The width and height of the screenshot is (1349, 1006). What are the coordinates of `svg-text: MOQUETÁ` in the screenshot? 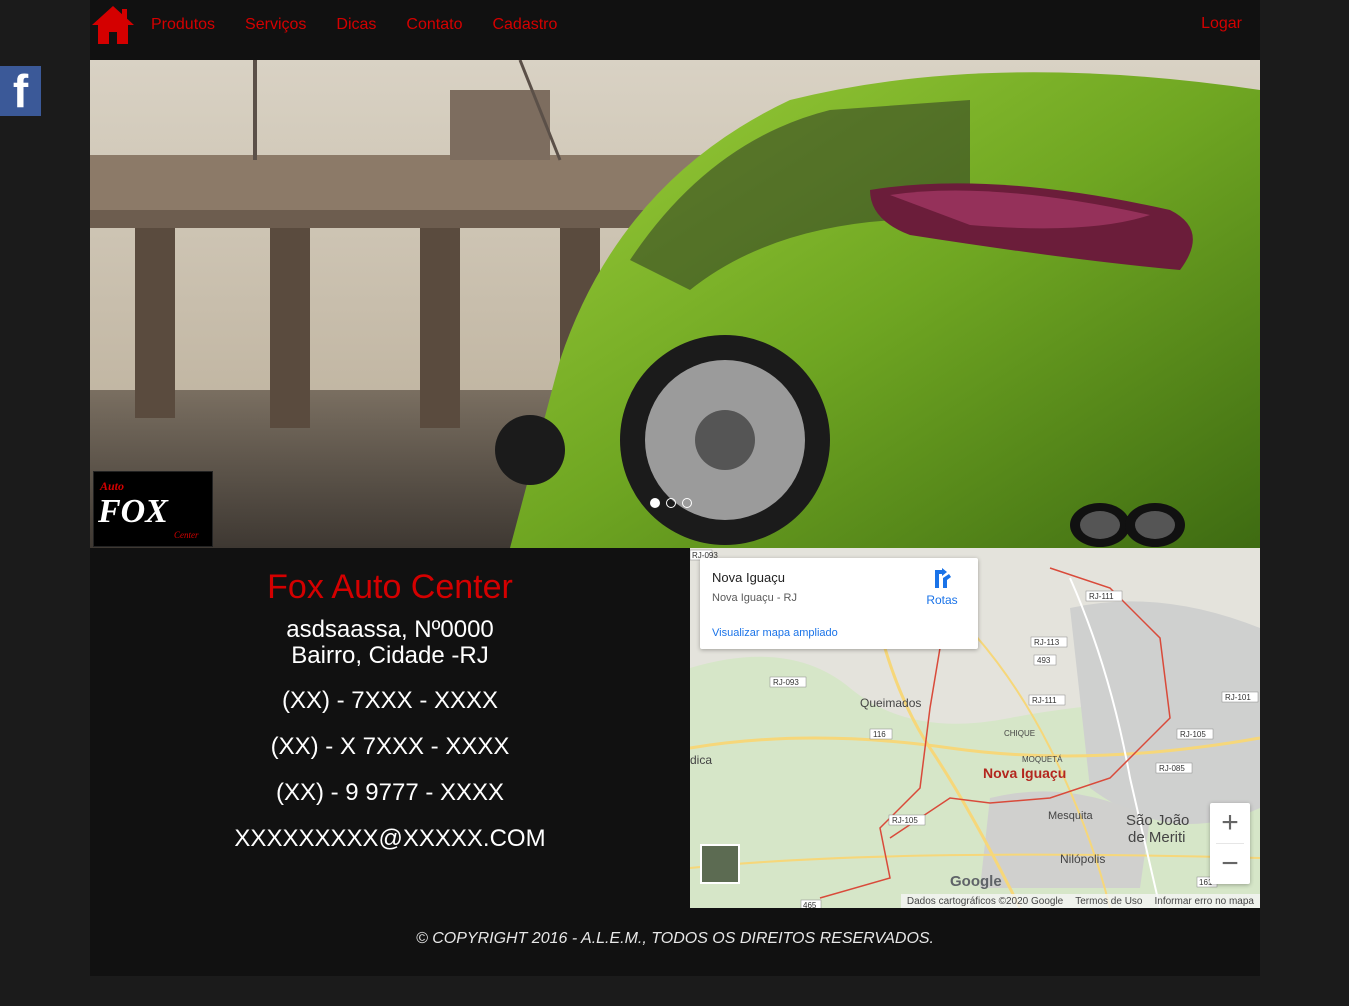 It's located at (1042, 759).